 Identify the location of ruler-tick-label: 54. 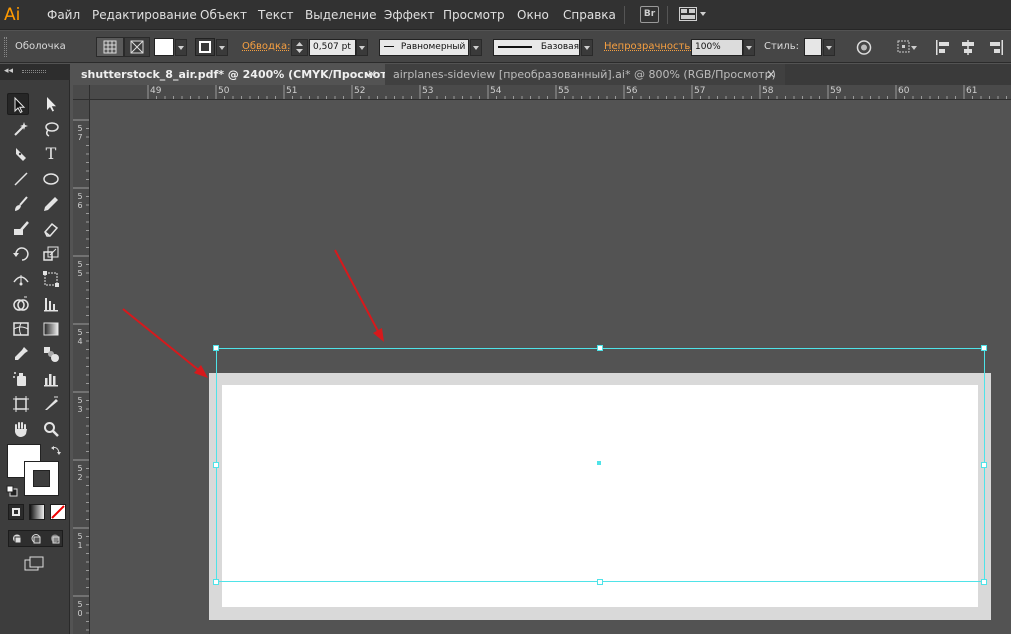
(496, 91).